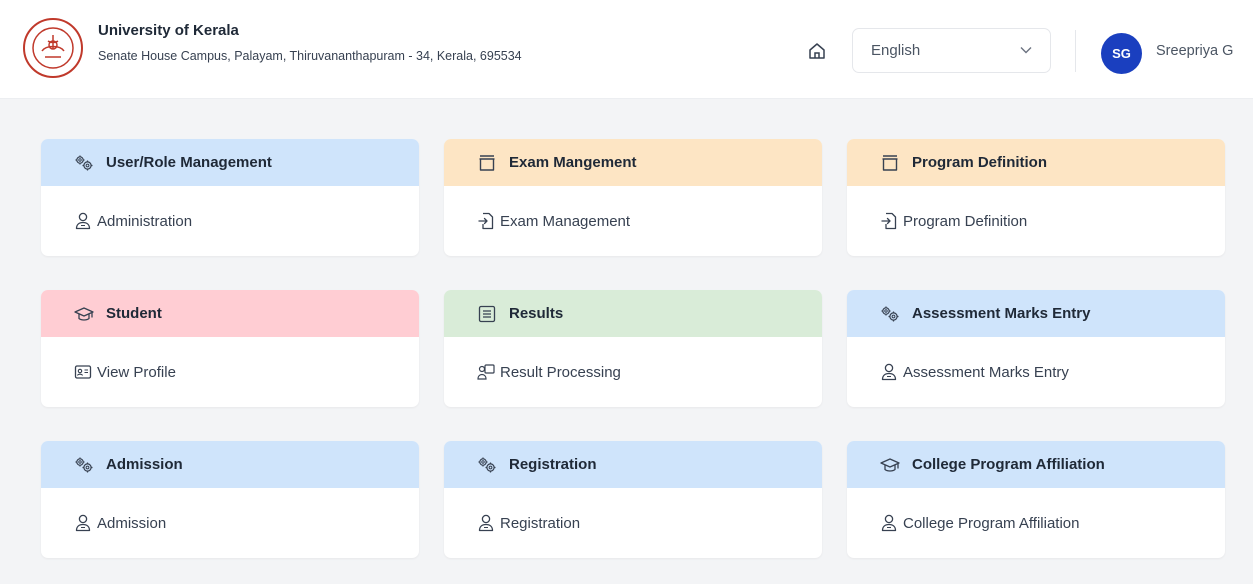 The image size is (1253, 584). What do you see at coordinates (230, 313) in the screenshot?
I see `card-header: Student` at bounding box center [230, 313].